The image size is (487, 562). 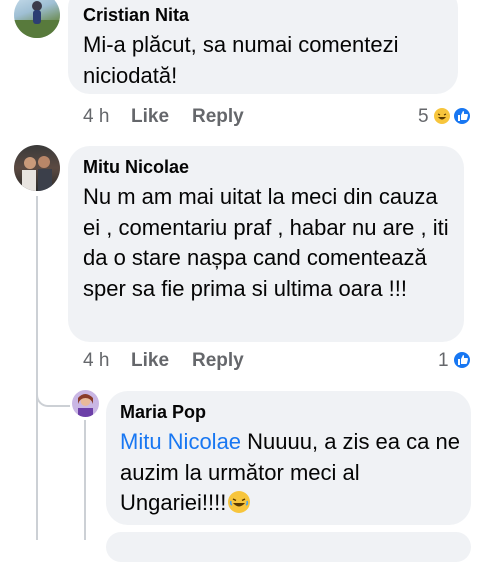 I want to click on reply-author: Maria Pop, so click(x=163, y=412).